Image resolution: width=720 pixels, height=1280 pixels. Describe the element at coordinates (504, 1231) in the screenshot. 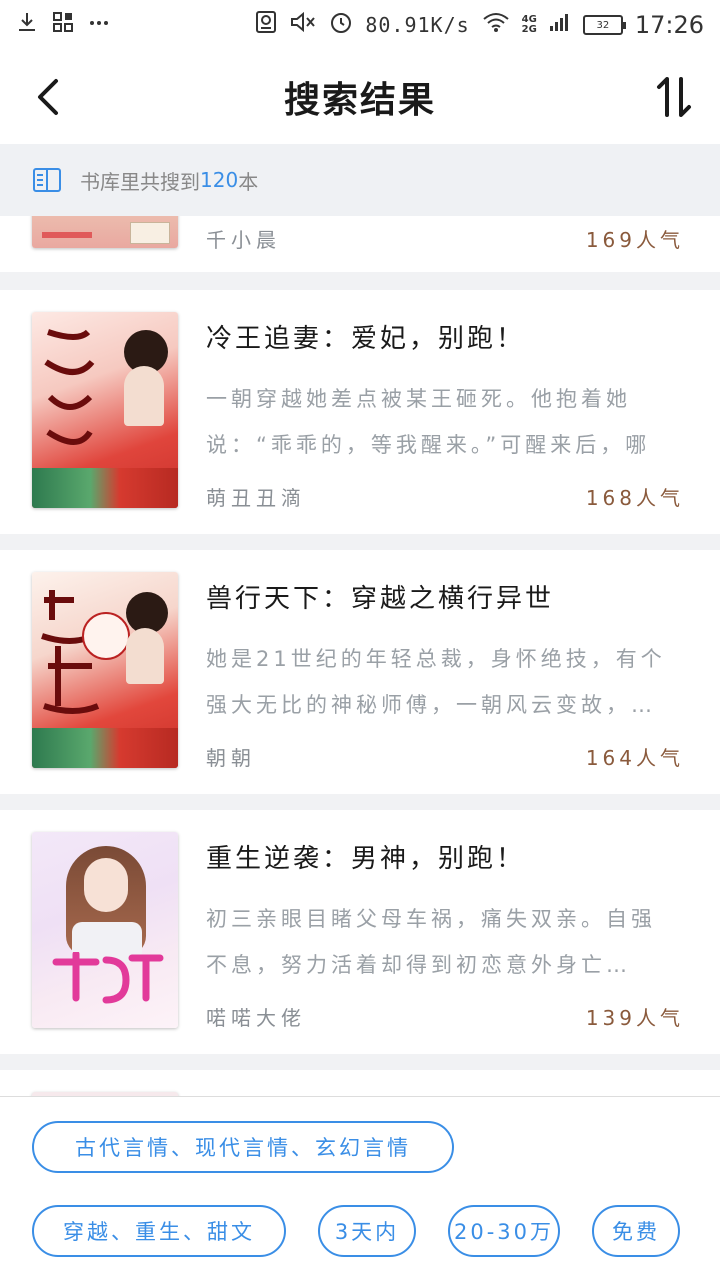

I see `tag-word-count: 20-30万` at that location.